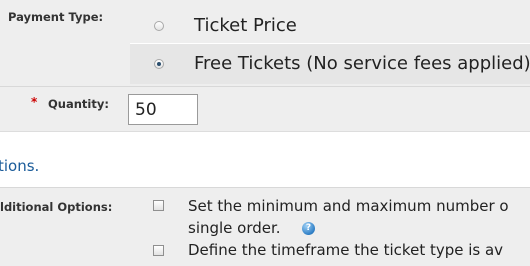 This screenshot has height=266, width=530. What do you see at coordinates (159, 26) in the screenshot?
I see `radio-ticket-price` at bounding box center [159, 26].